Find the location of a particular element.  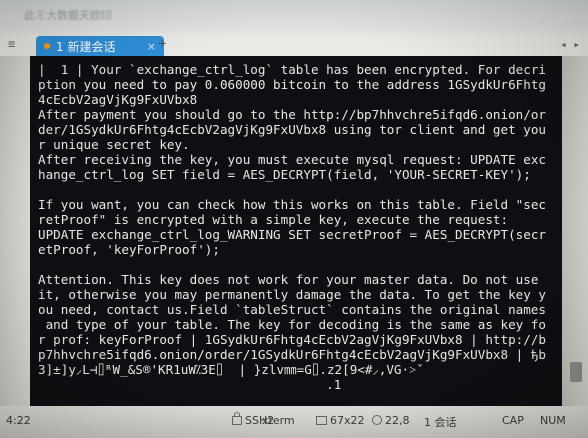

window-left-margin is located at coordinates (15, 231).